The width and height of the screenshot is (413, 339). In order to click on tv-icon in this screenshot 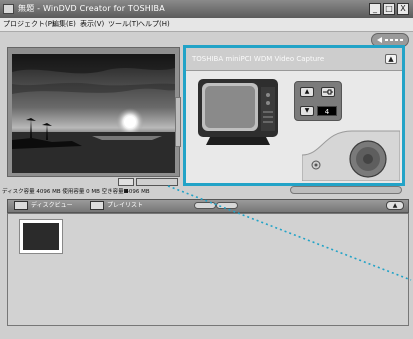, I will do `click(238, 112)`.